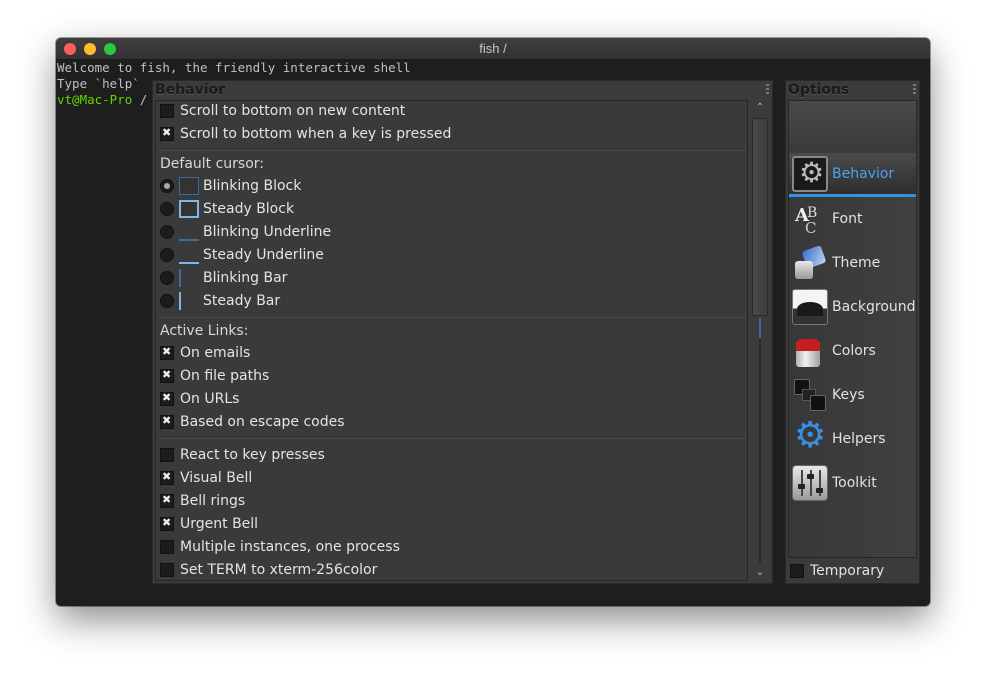 The width and height of the screenshot is (986, 680). I want to click on options-item-theme: Theme, so click(852, 263).